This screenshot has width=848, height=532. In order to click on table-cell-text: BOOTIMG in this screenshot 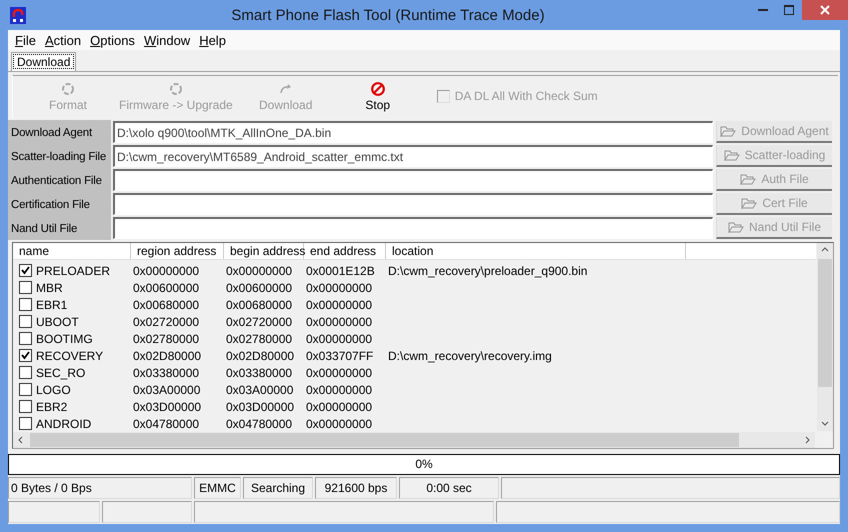, I will do `click(65, 339)`.